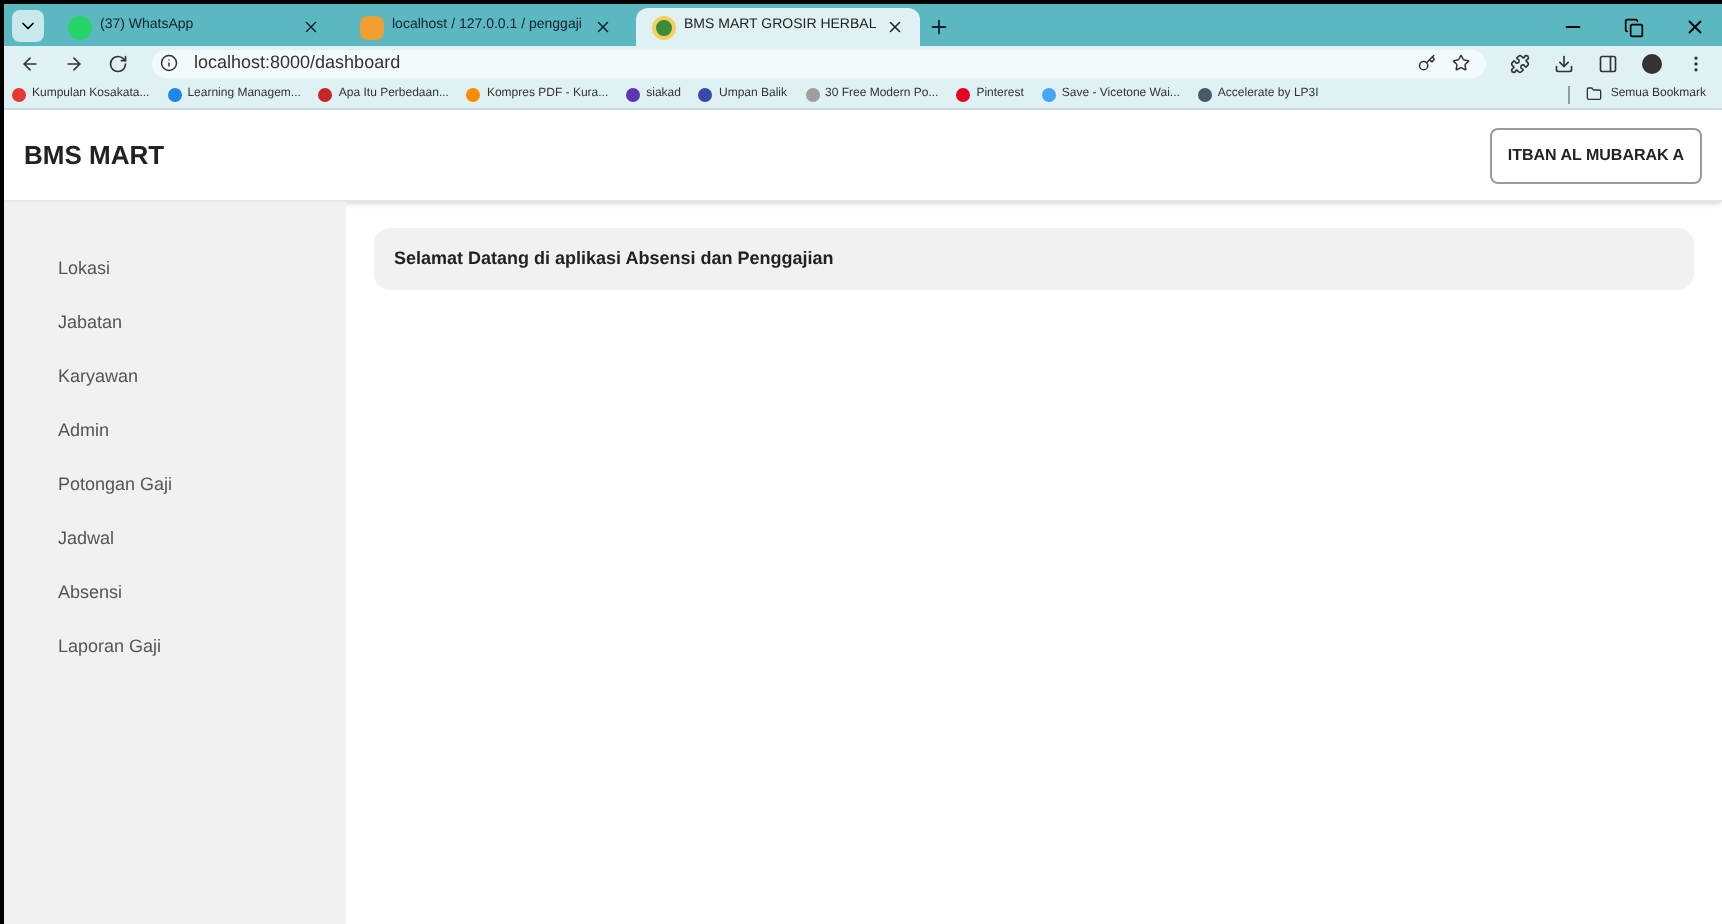  Describe the element at coordinates (169, 63) in the screenshot. I see `info-icon` at that location.